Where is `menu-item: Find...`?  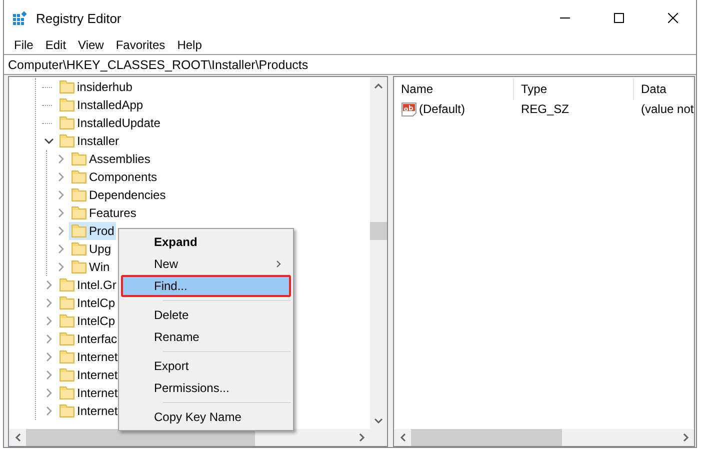 menu-item: Find... is located at coordinates (206, 286).